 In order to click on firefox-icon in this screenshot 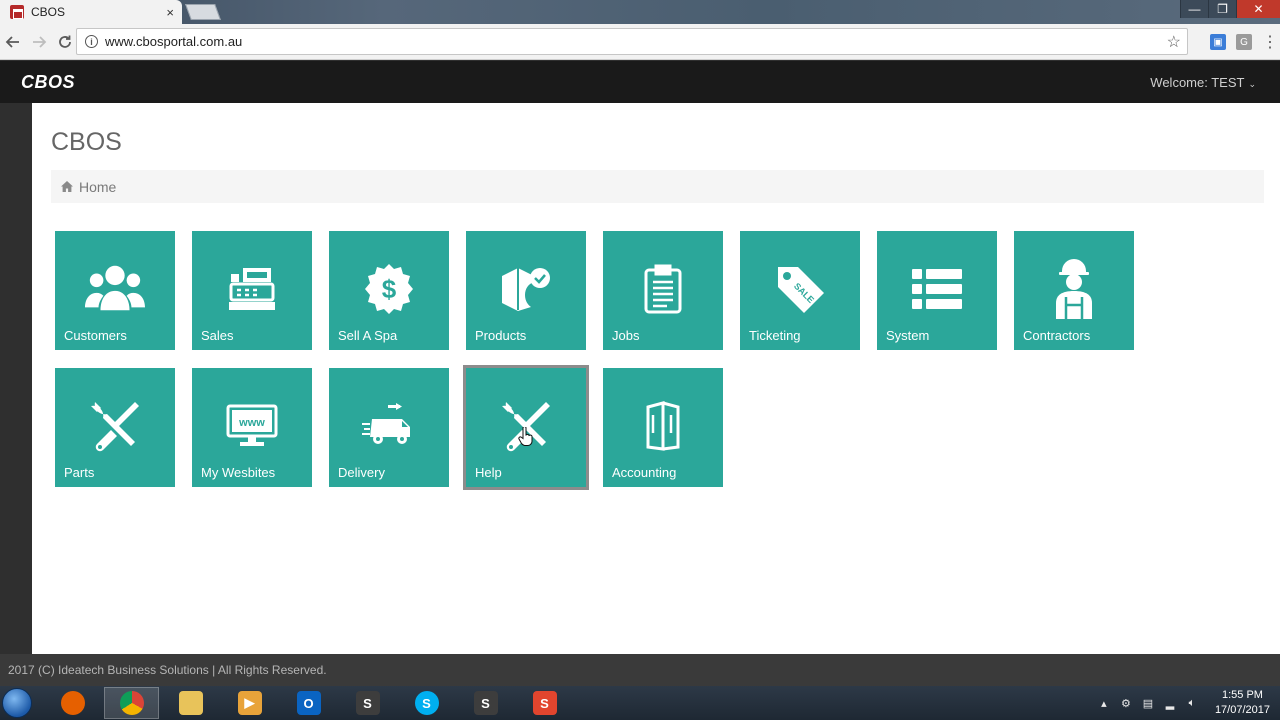, I will do `click(72, 703)`.